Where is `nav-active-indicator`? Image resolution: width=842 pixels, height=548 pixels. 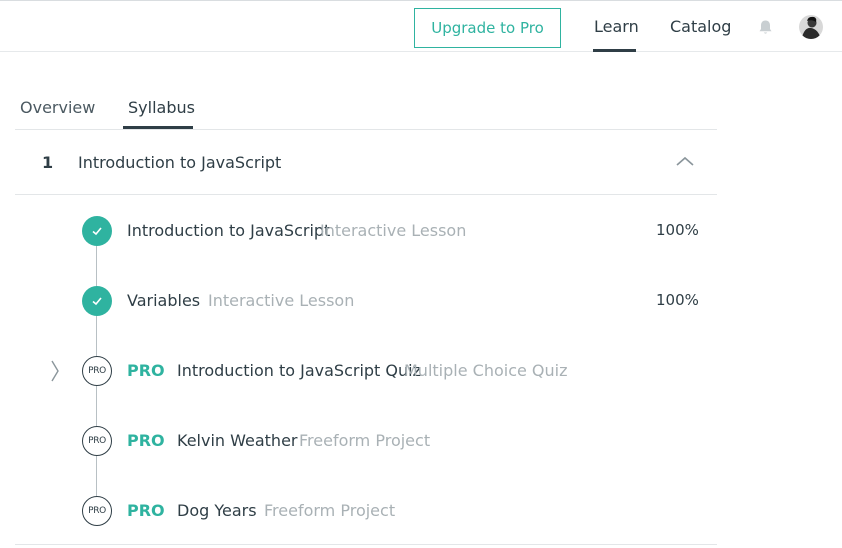 nav-active-indicator is located at coordinates (614, 50).